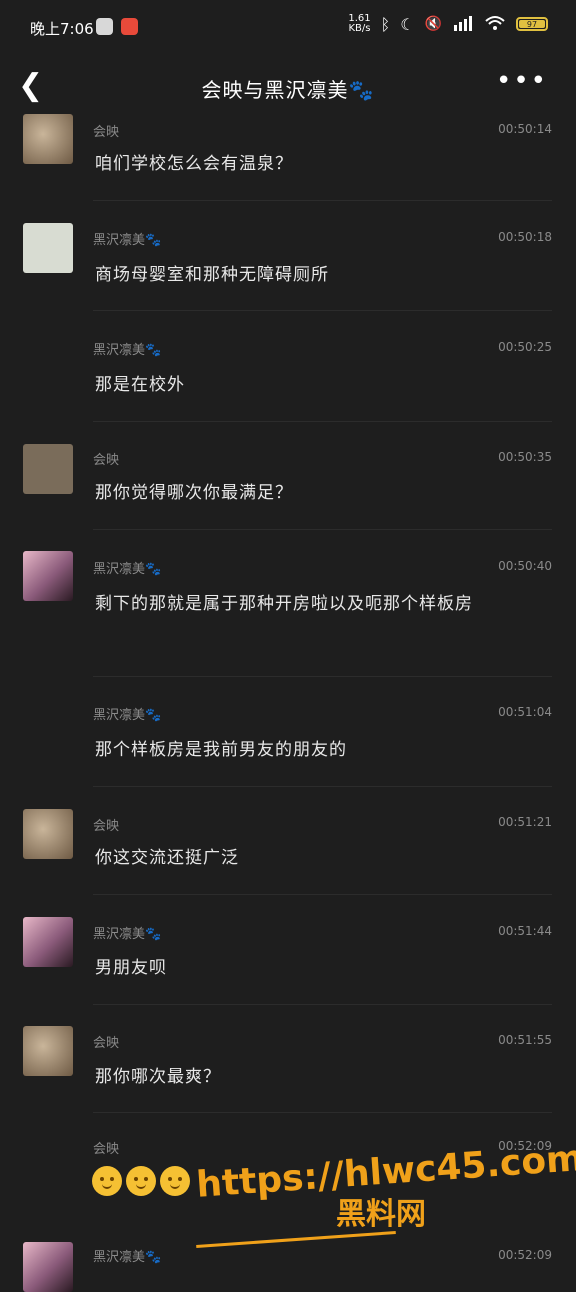 The width and height of the screenshot is (576, 1292). I want to click on message-time: 00:50:40, so click(525, 566).